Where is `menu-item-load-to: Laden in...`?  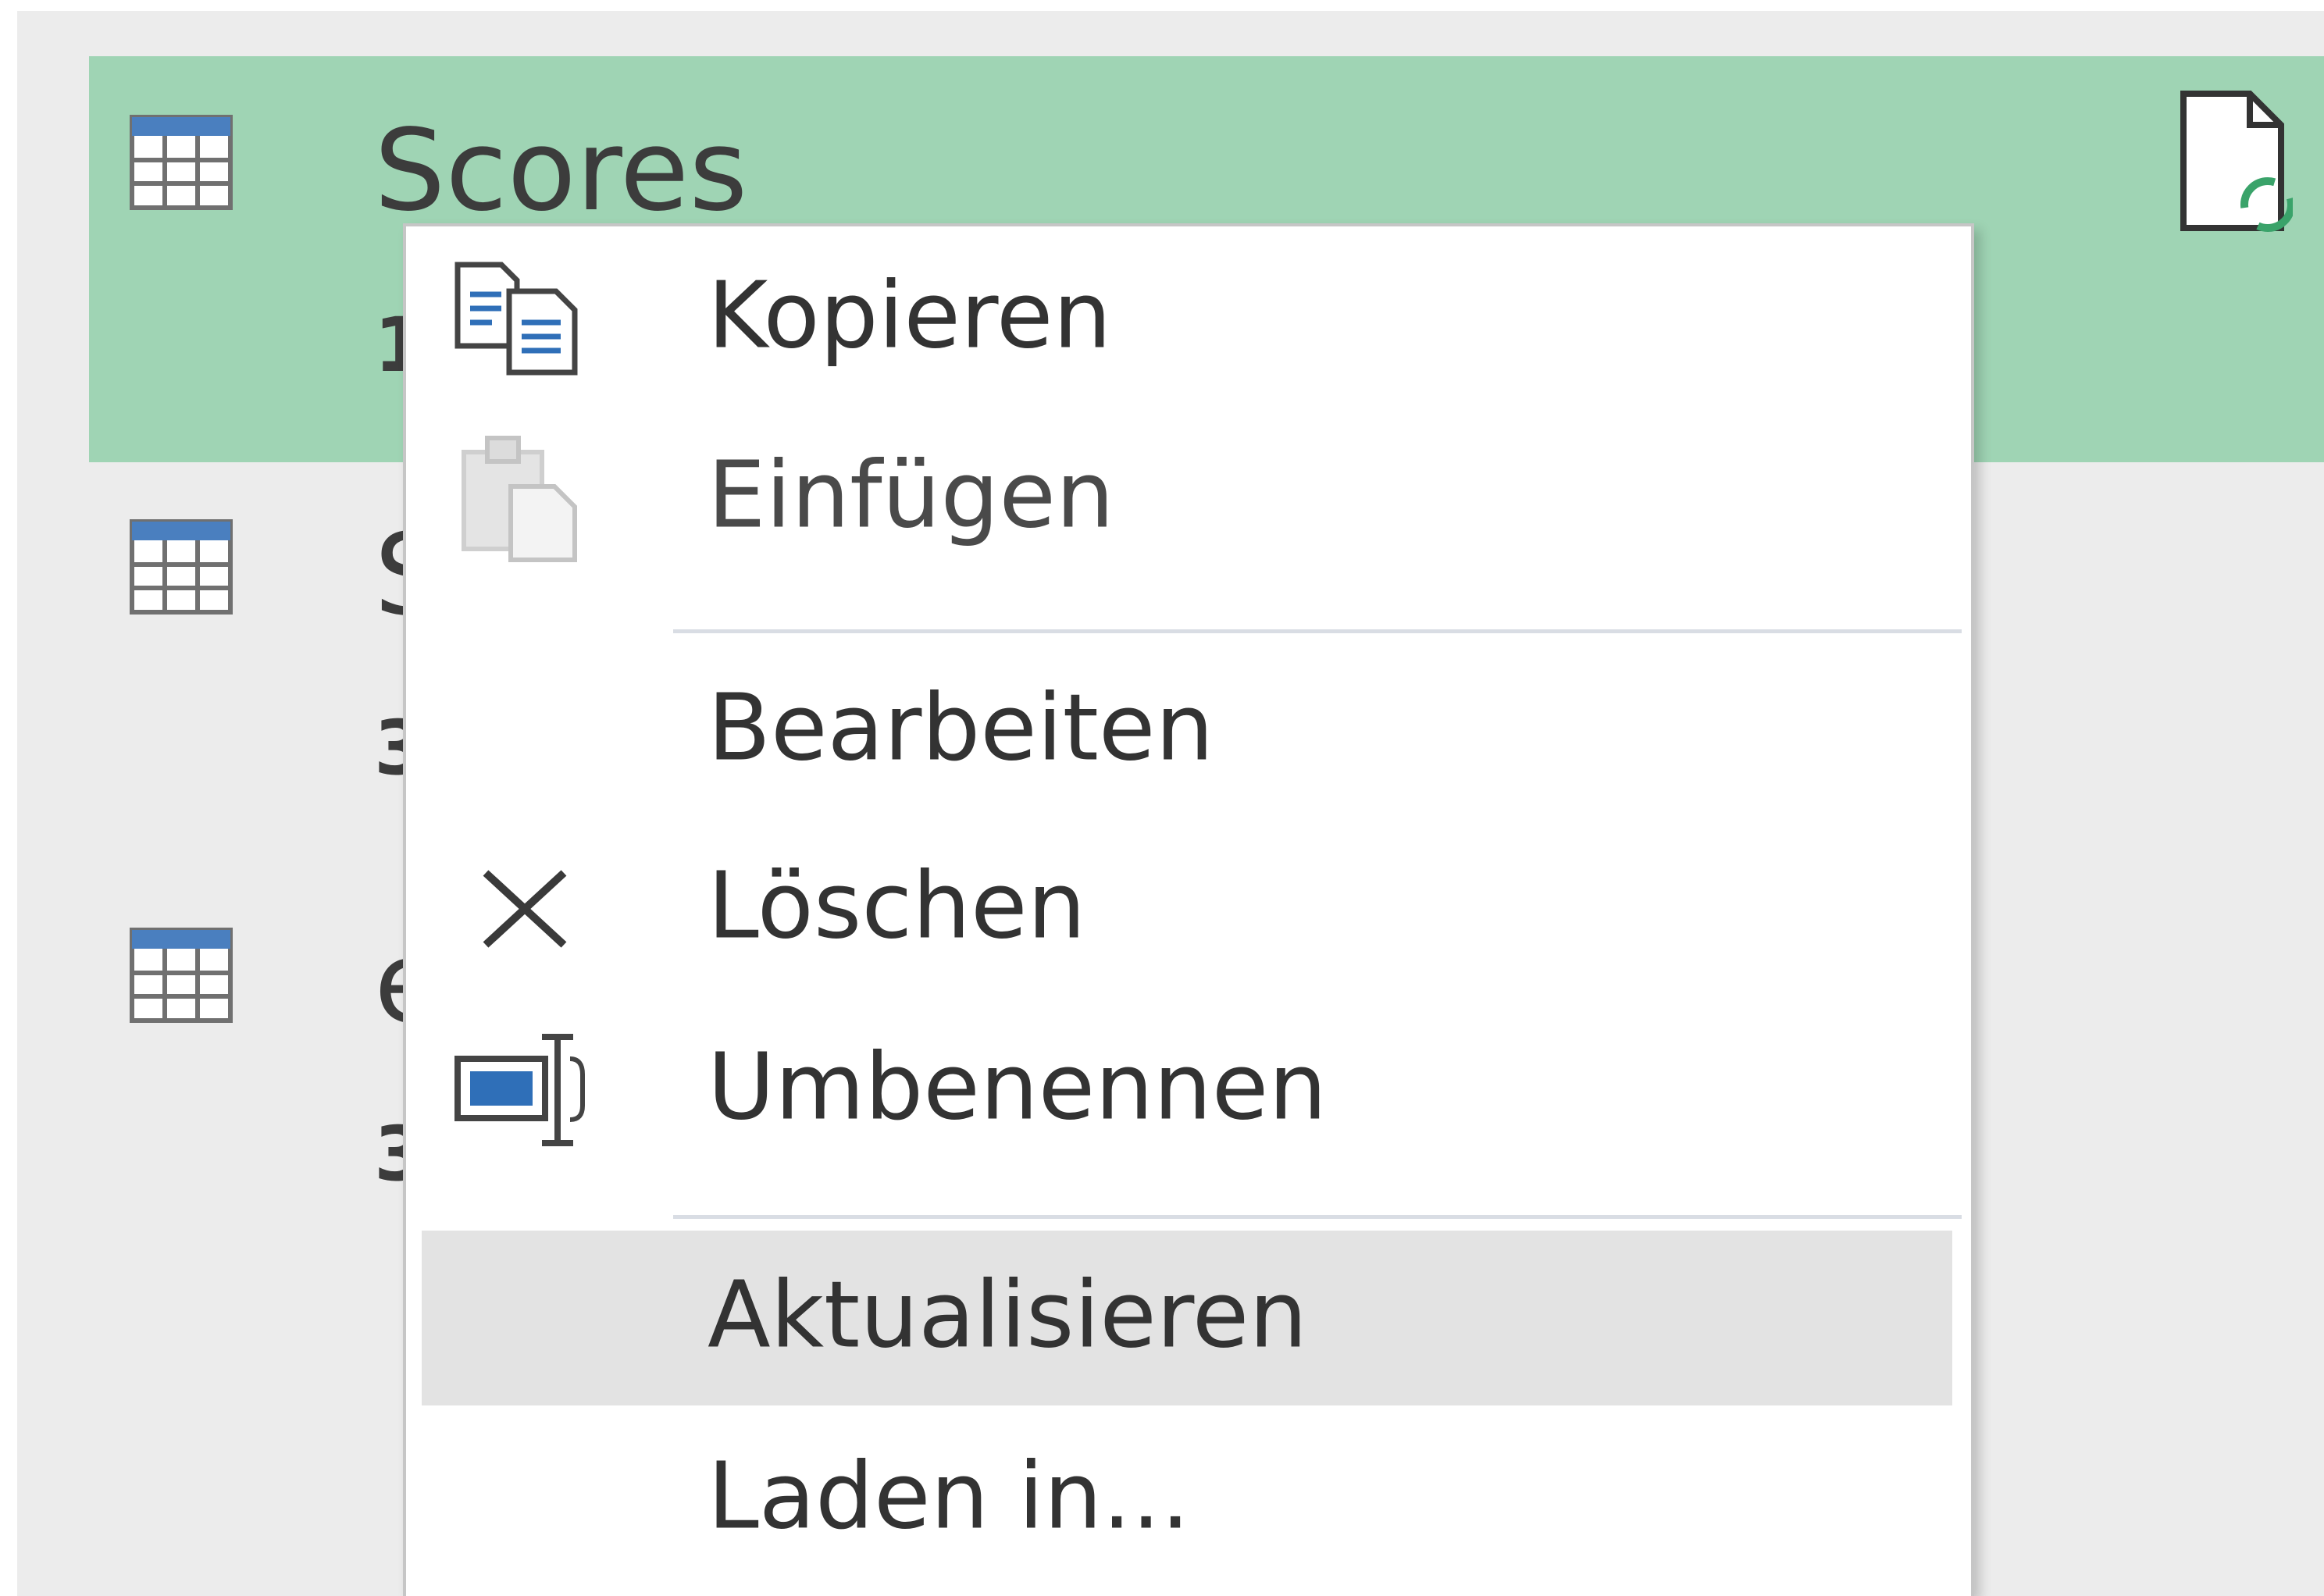
menu-item-load-to: Laden in... is located at coordinates (1187, 1499).